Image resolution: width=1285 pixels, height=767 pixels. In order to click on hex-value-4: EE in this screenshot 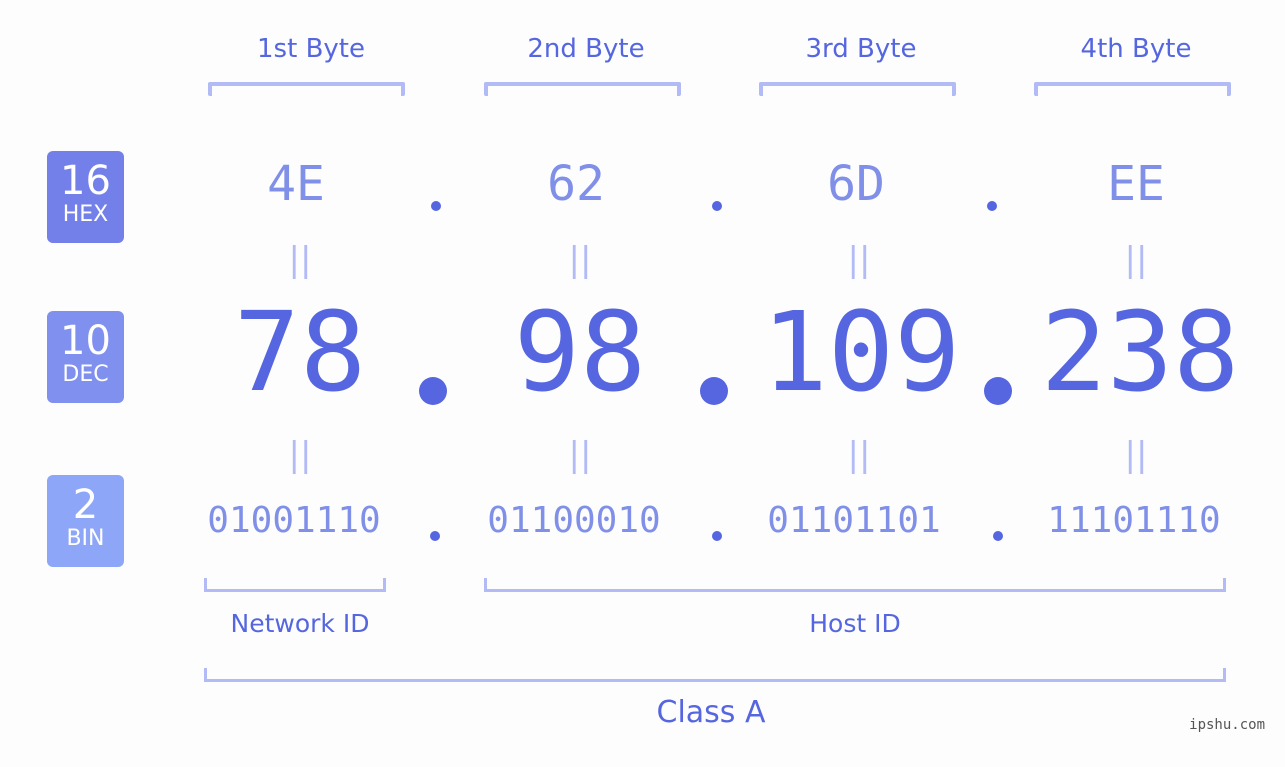, I will do `click(1136, 184)`.